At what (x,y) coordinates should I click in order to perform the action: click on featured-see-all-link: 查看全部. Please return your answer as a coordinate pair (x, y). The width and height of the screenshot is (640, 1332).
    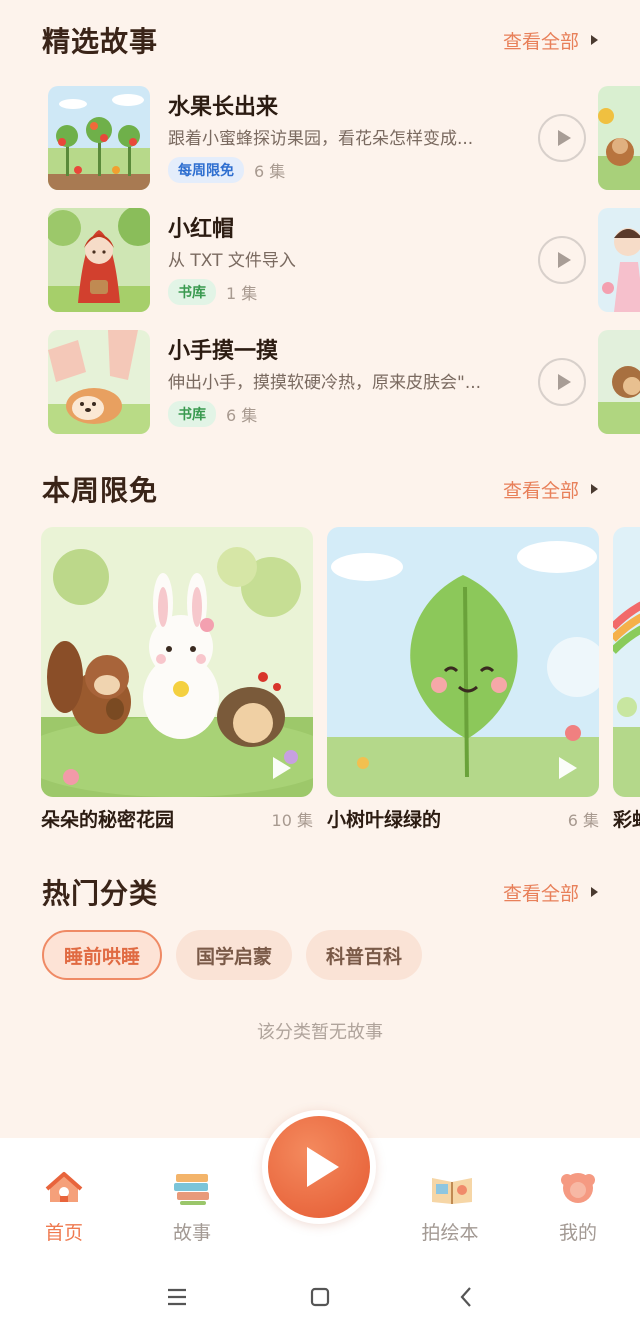
    Looking at the image, I should click on (550, 40).